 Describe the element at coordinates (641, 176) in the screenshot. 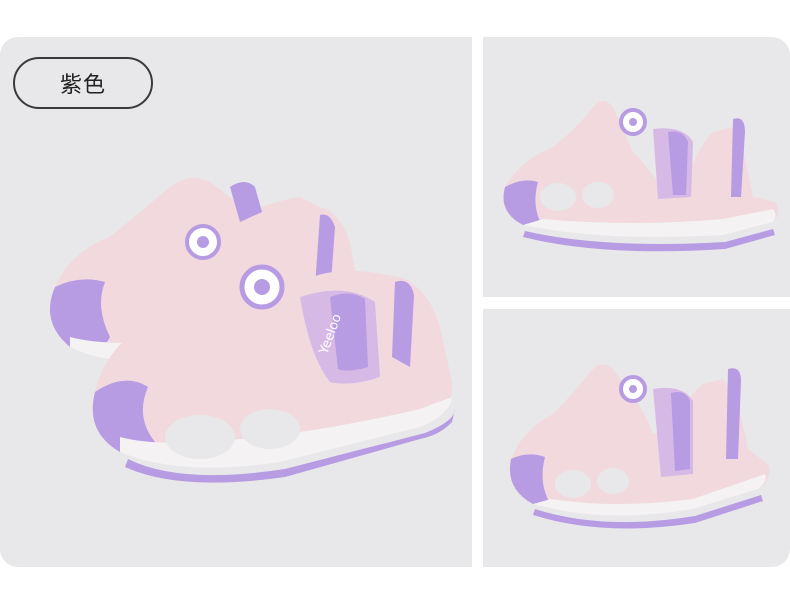

I see `sandal-side-illustration` at that location.